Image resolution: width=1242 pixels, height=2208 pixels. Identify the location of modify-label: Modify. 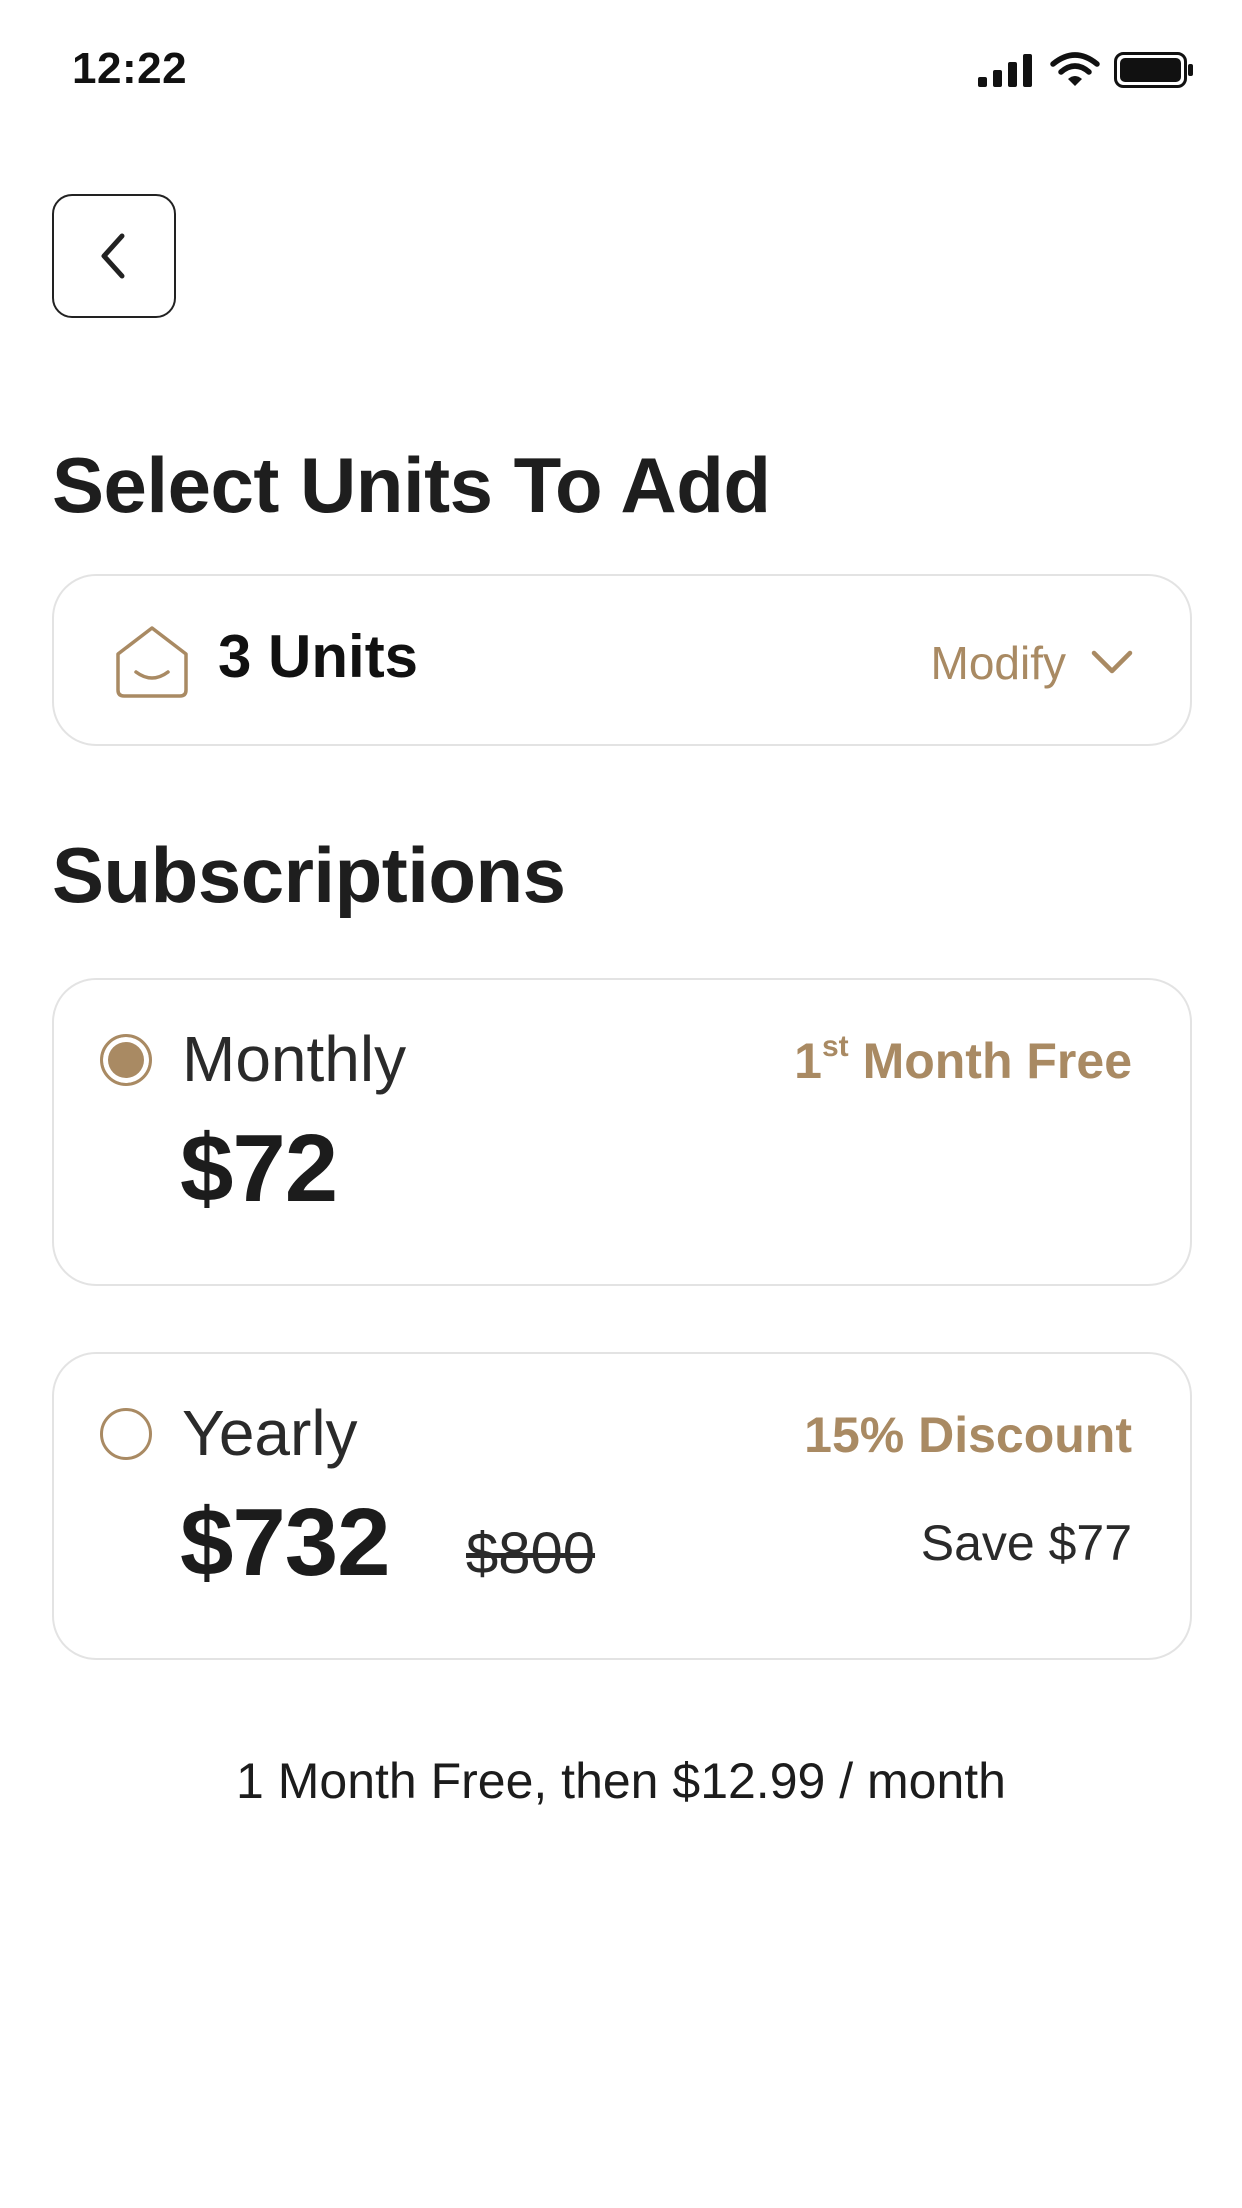
(998, 663).